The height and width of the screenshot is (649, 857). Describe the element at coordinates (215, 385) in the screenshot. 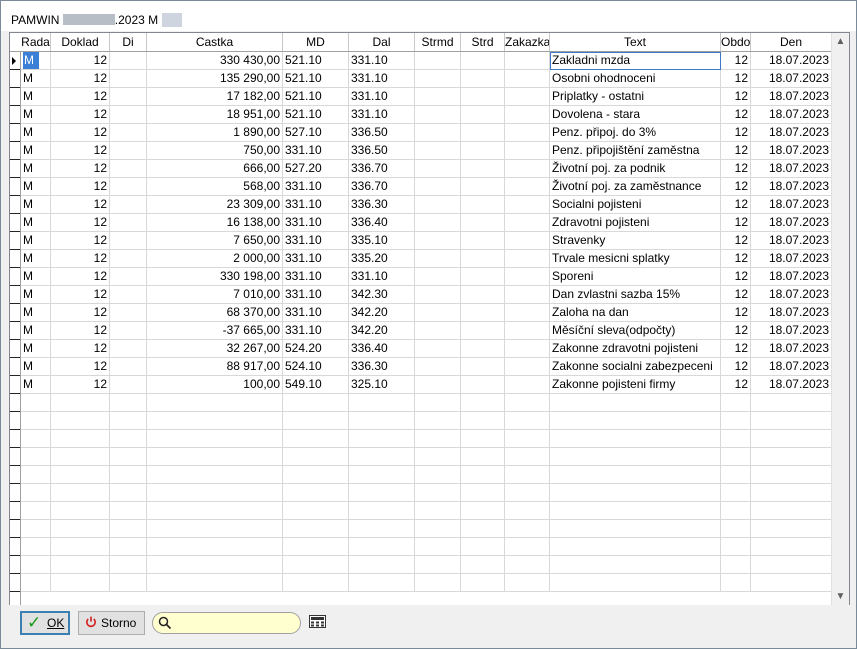

I see `cell-castka: 100,00` at that location.